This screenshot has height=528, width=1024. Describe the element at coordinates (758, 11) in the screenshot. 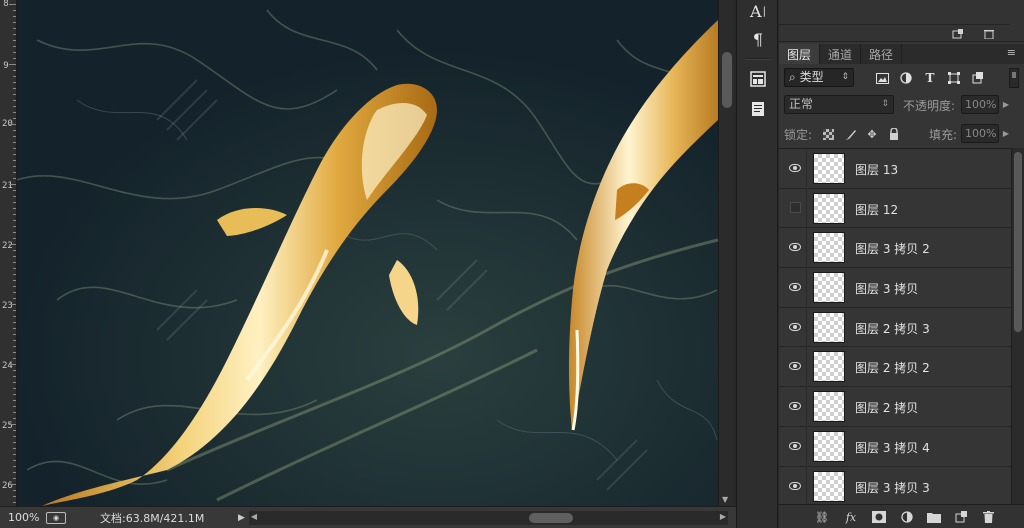

I see `character-icon: A |` at that location.